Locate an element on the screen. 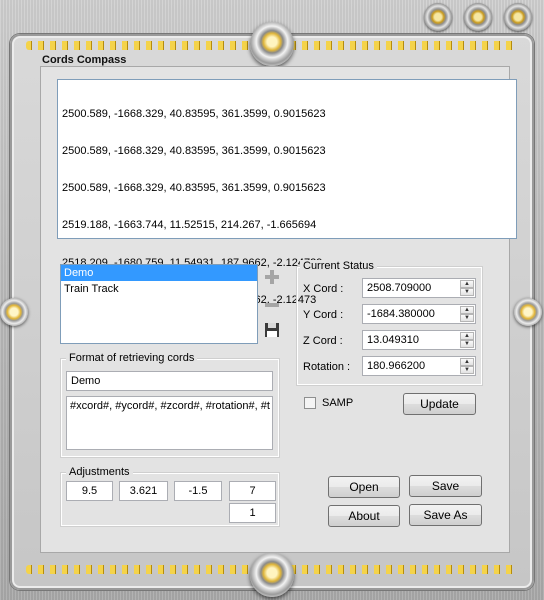 The height and width of the screenshot is (600, 544). adjustment-field-2: 3.621 is located at coordinates (143, 491).